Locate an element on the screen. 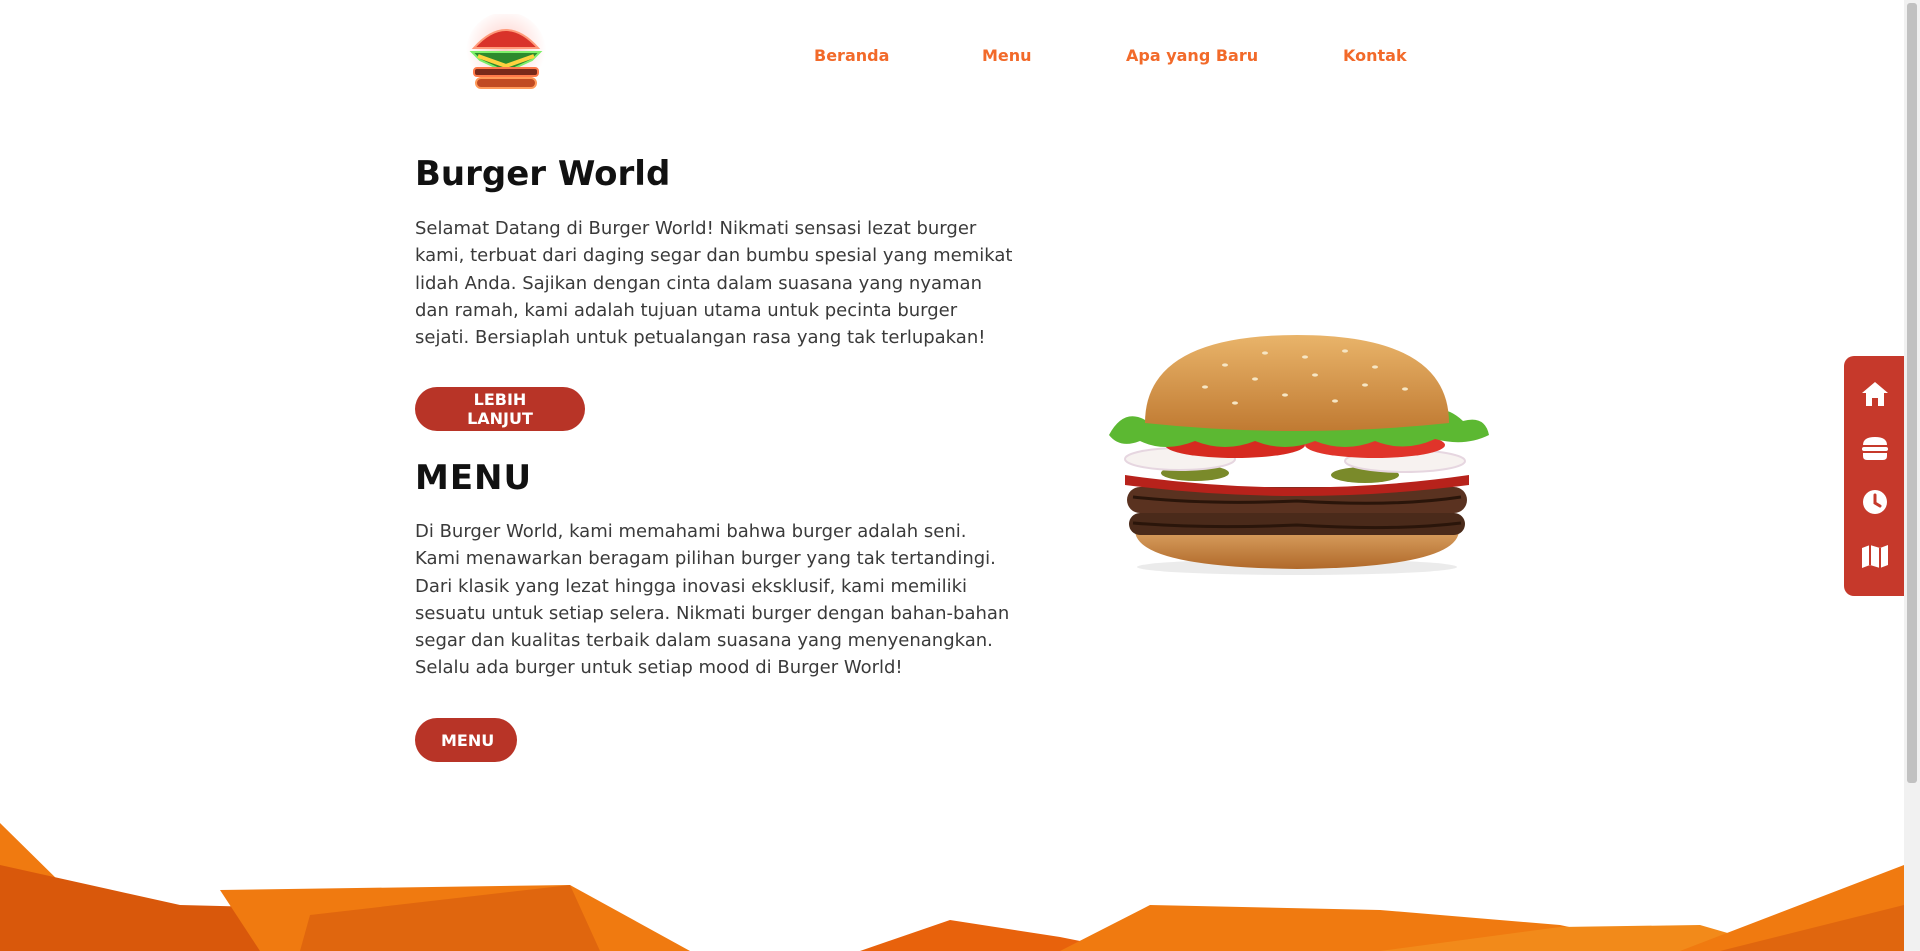 This screenshot has height=951, width=1920. burger-image is located at coordinates (1299, 455).